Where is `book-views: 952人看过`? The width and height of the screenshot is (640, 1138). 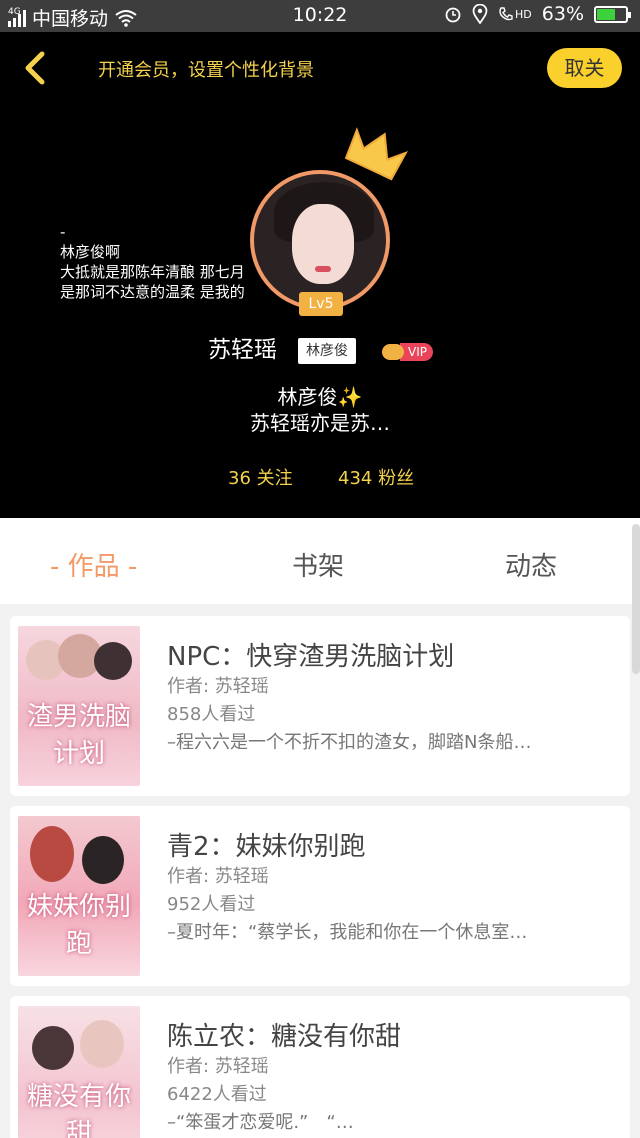 book-views: 952人看过 is located at coordinates (211, 904).